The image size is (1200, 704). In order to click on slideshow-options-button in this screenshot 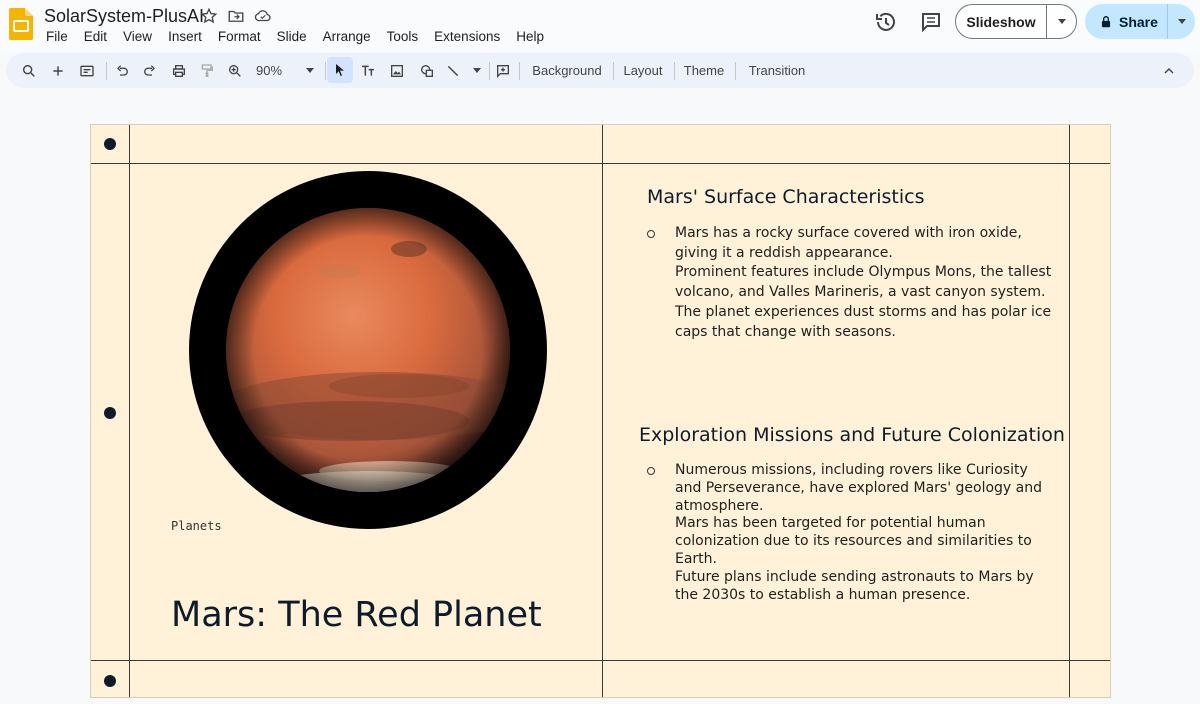, I will do `click(1061, 21)`.